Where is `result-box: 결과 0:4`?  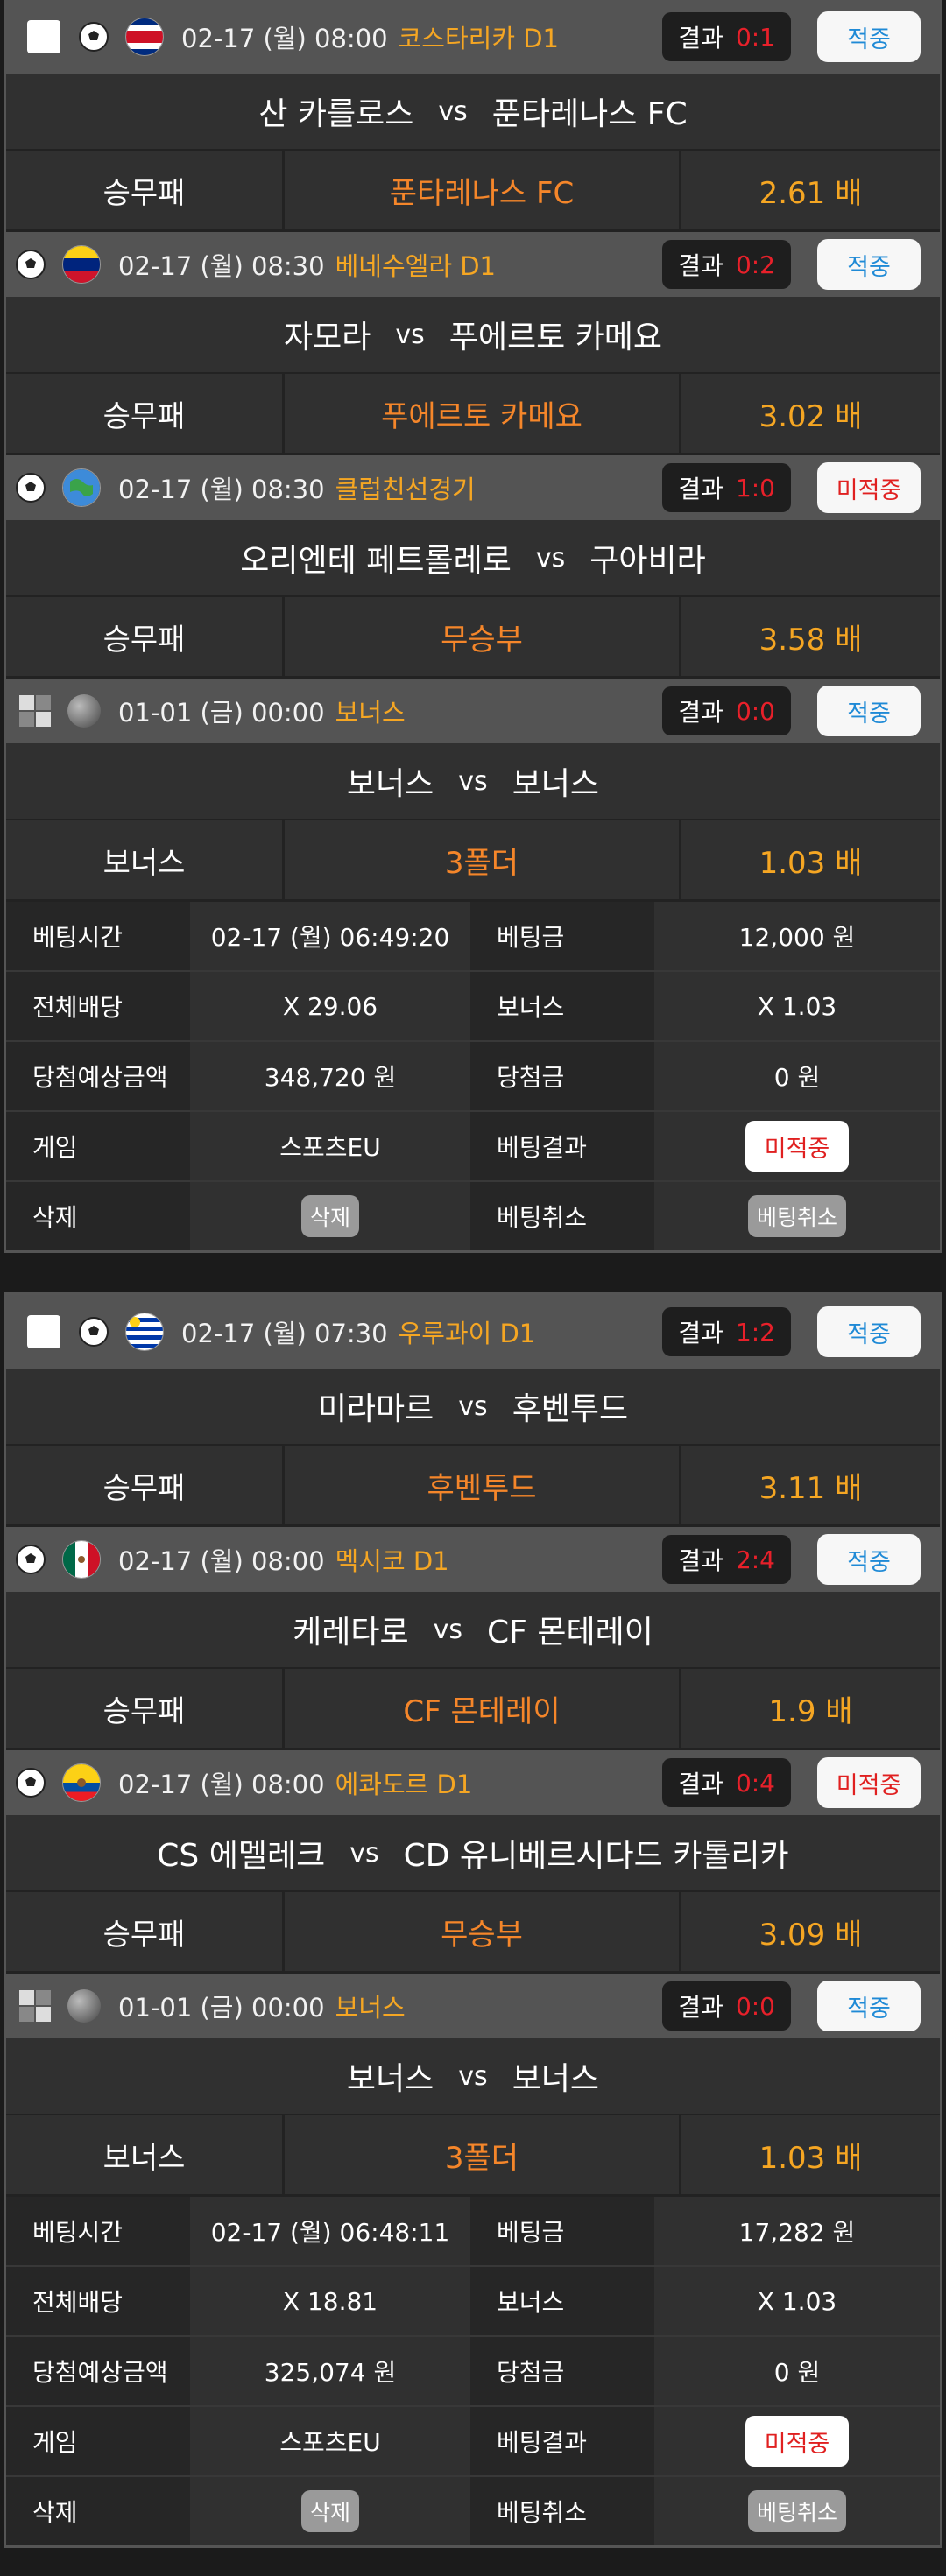
result-box: 결과 0:4 is located at coordinates (726, 1782).